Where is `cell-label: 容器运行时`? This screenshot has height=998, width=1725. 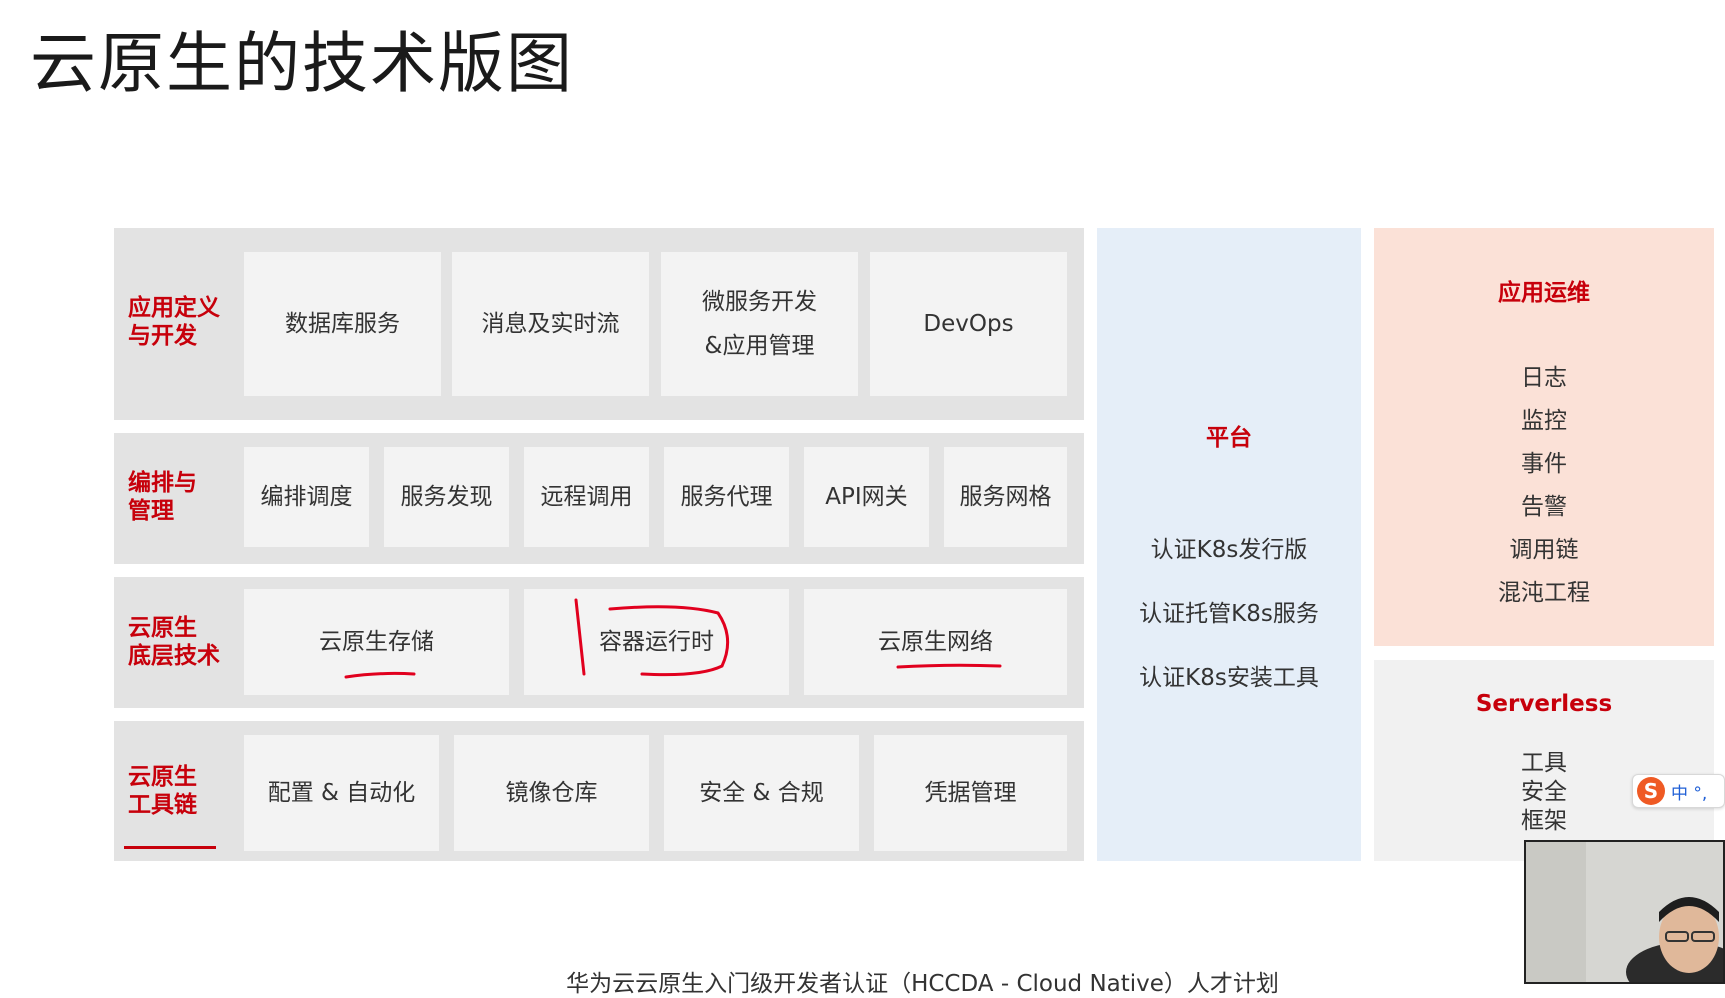
cell-label: 容器运行时 is located at coordinates (656, 642).